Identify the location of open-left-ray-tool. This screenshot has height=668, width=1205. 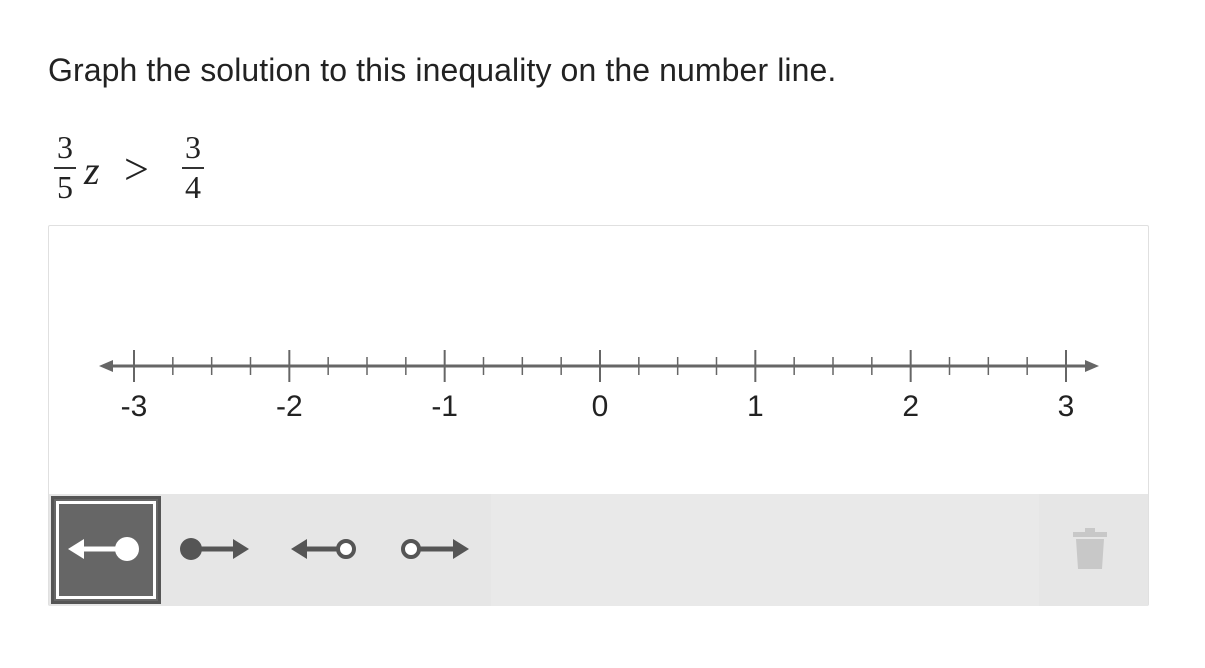
(326, 549).